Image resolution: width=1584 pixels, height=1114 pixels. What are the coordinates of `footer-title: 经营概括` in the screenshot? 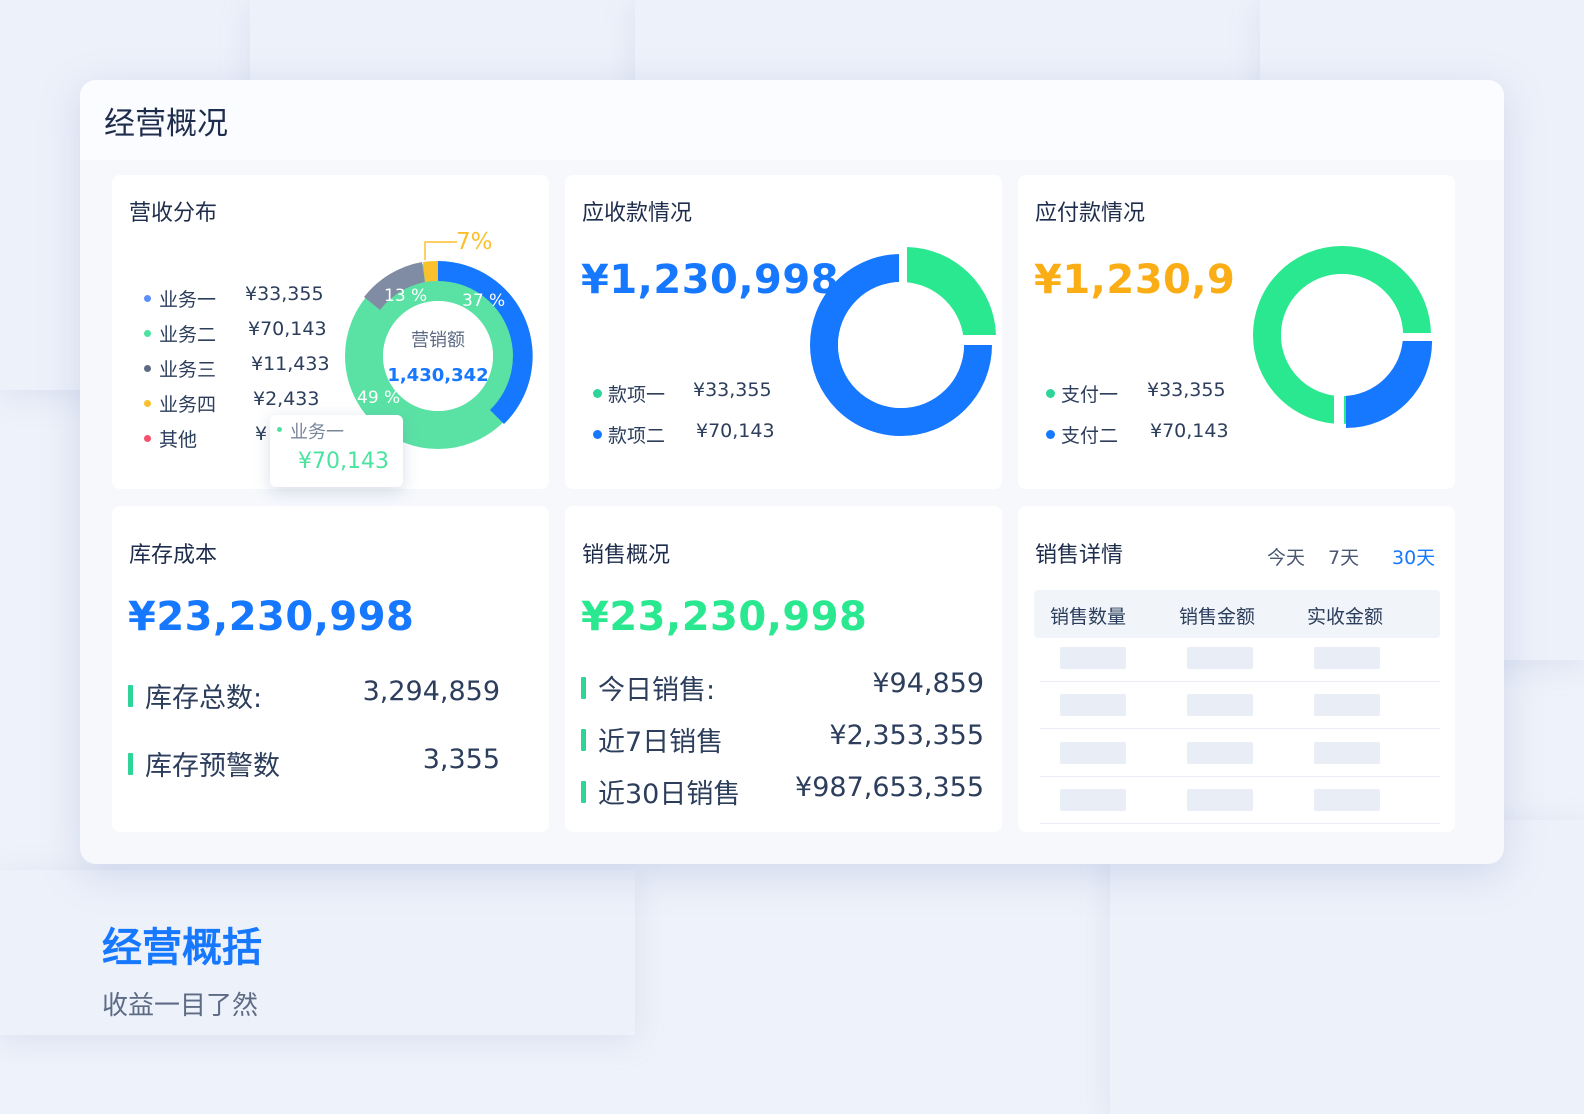 It's located at (182, 948).